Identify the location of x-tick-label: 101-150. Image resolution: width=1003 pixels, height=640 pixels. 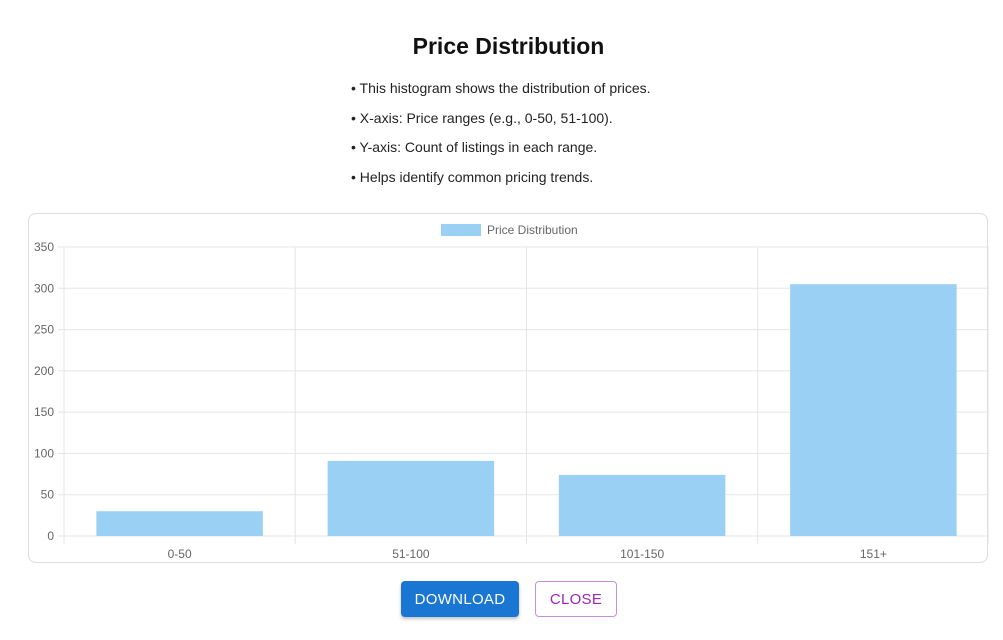
(642, 554).